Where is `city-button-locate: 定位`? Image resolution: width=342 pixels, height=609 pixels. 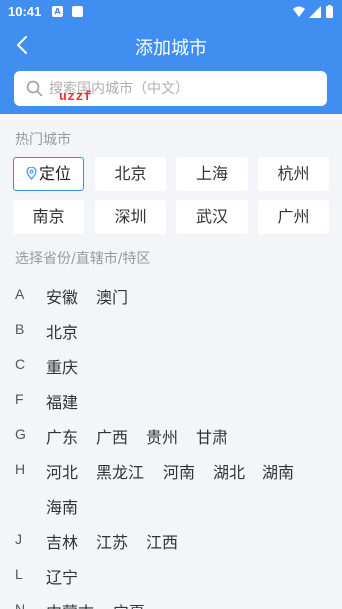
city-button-locate: 定位 is located at coordinates (48, 174).